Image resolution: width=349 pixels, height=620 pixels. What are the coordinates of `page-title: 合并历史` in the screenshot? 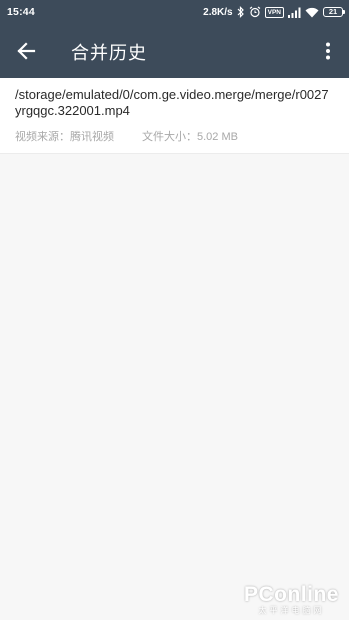 It's located at (109, 53).